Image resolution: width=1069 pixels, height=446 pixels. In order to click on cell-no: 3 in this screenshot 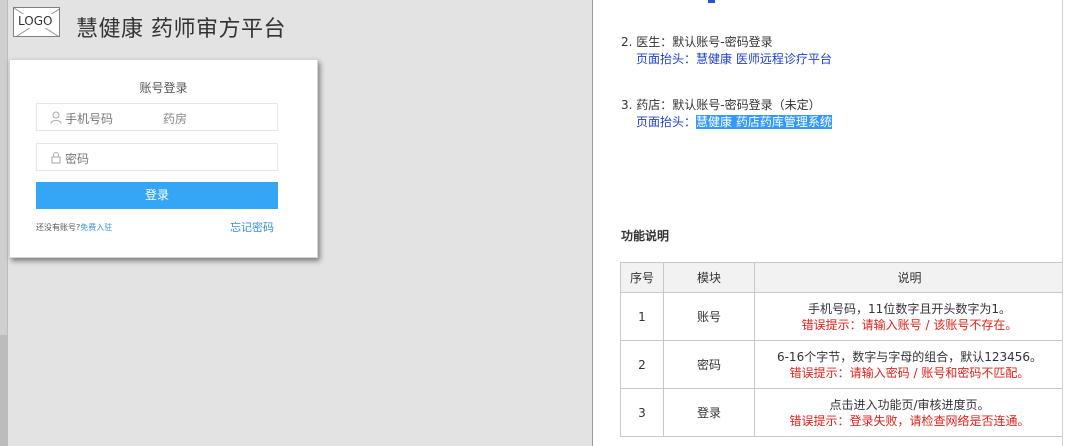, I will do `click(642, 412)`.